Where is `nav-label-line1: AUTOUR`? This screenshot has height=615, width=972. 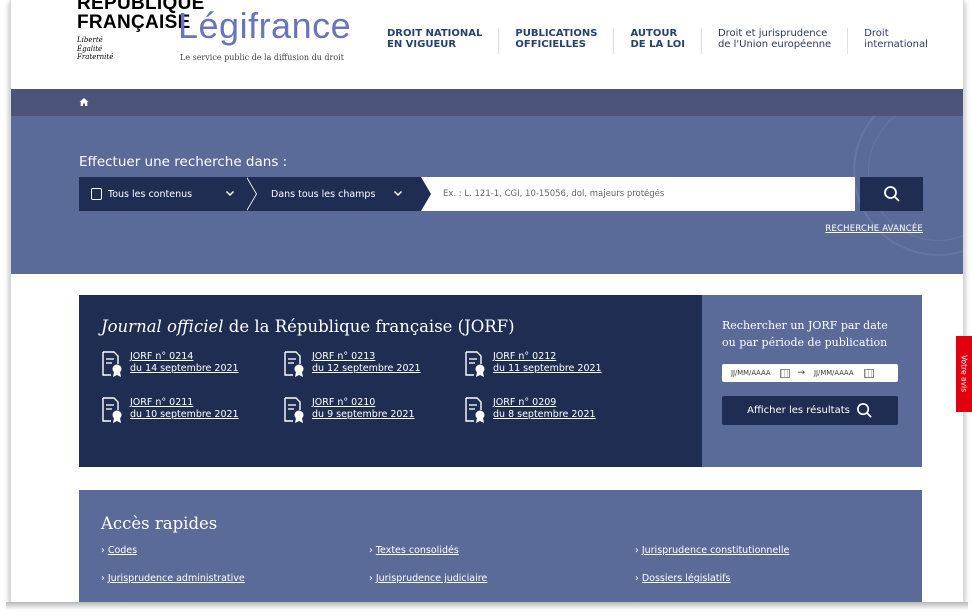 nav-label-line1: AUTOUR is located at coordinates (654, 33).